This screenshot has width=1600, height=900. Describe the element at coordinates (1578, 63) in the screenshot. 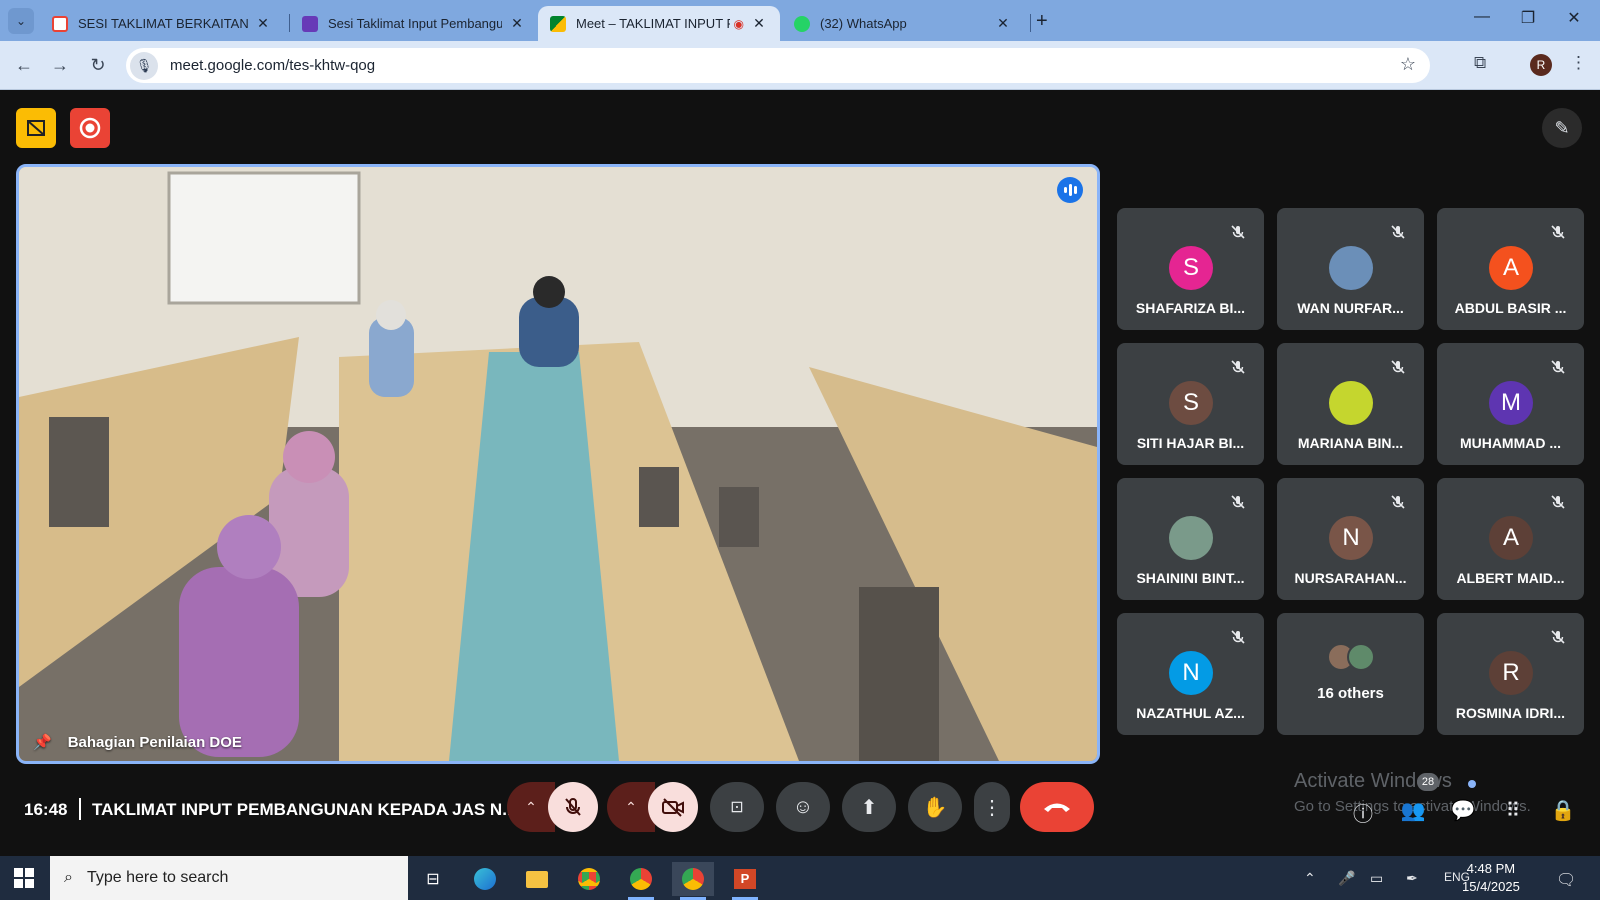

I see `browser-menu-icon: ⋮` at that location.